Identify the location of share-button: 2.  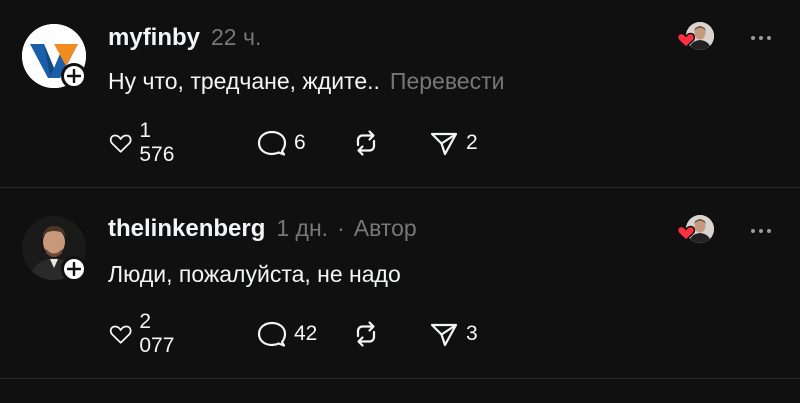
(453, 143).